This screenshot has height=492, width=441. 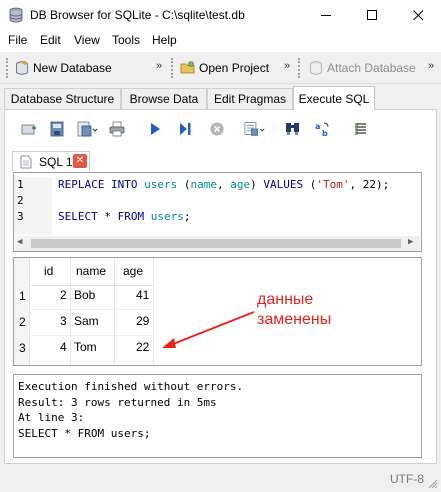 I want to click on output-line: Execution finished without errors., so click(x=131, y=386).